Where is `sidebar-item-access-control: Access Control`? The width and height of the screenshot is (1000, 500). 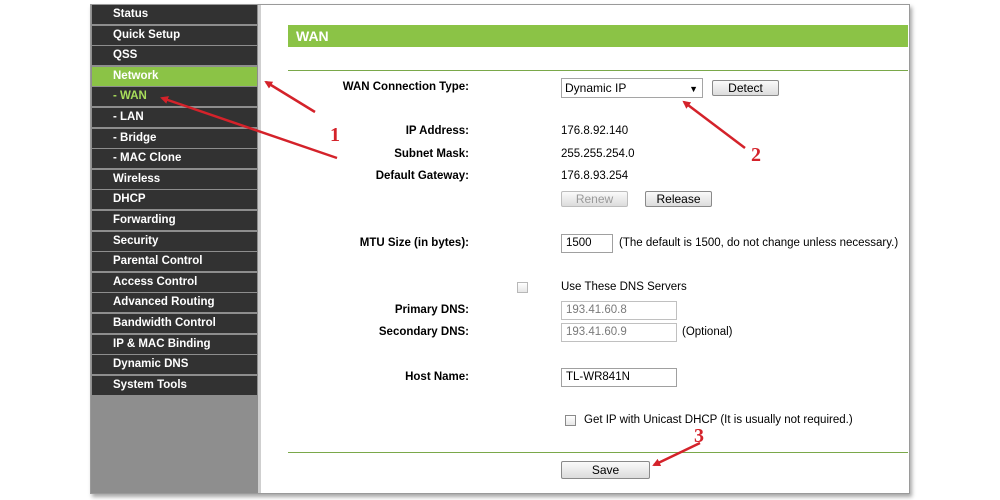 sidebar-item-access-control: Access Control is located at coordinates (174, 282).